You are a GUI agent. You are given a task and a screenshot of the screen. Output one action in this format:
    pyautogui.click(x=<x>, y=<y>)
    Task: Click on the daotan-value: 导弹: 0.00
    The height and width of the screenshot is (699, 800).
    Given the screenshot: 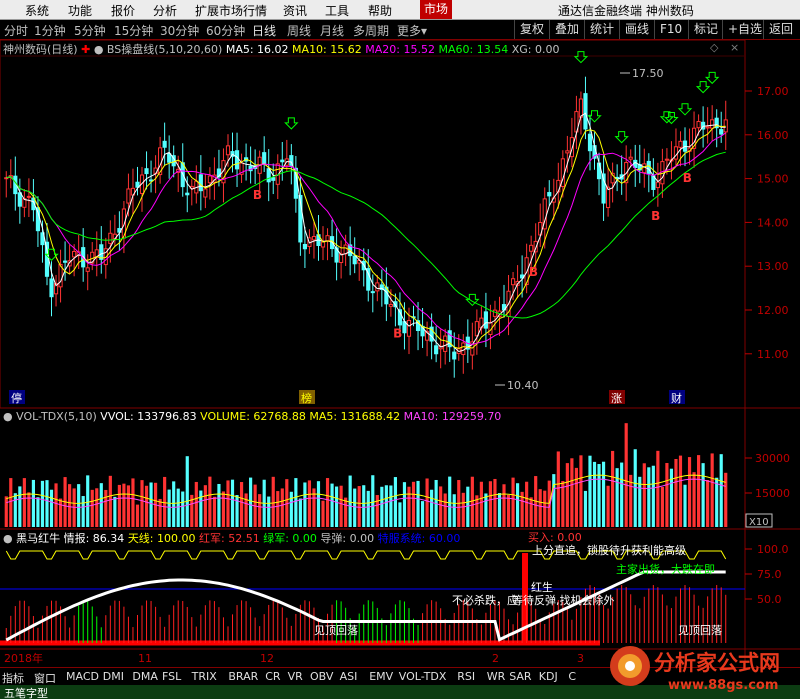 What is the action you would take?
    pyautogui.click(x=347, y=538)
    